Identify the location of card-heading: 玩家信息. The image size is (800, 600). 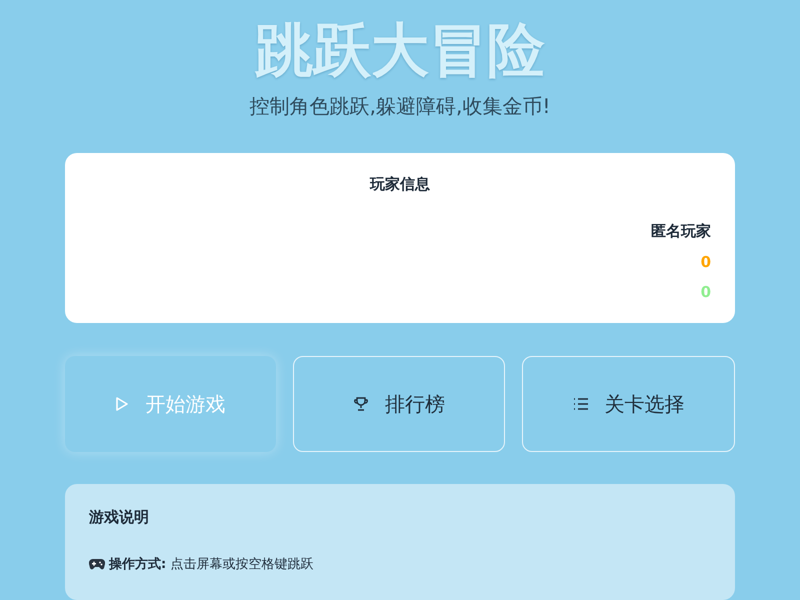
(400, 184).